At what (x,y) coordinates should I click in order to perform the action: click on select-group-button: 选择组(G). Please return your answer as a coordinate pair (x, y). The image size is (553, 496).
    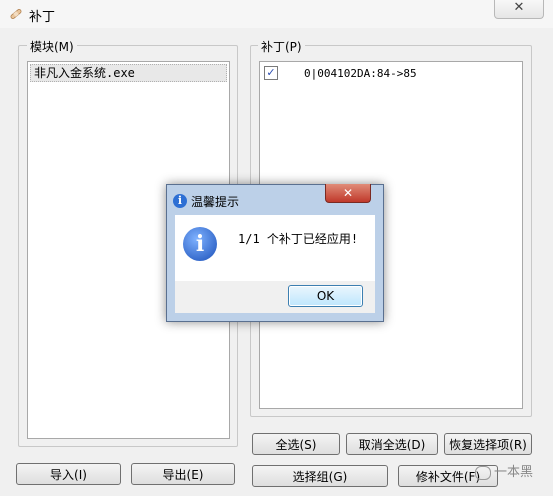
    Looking at the image, I should click on (320, 476).